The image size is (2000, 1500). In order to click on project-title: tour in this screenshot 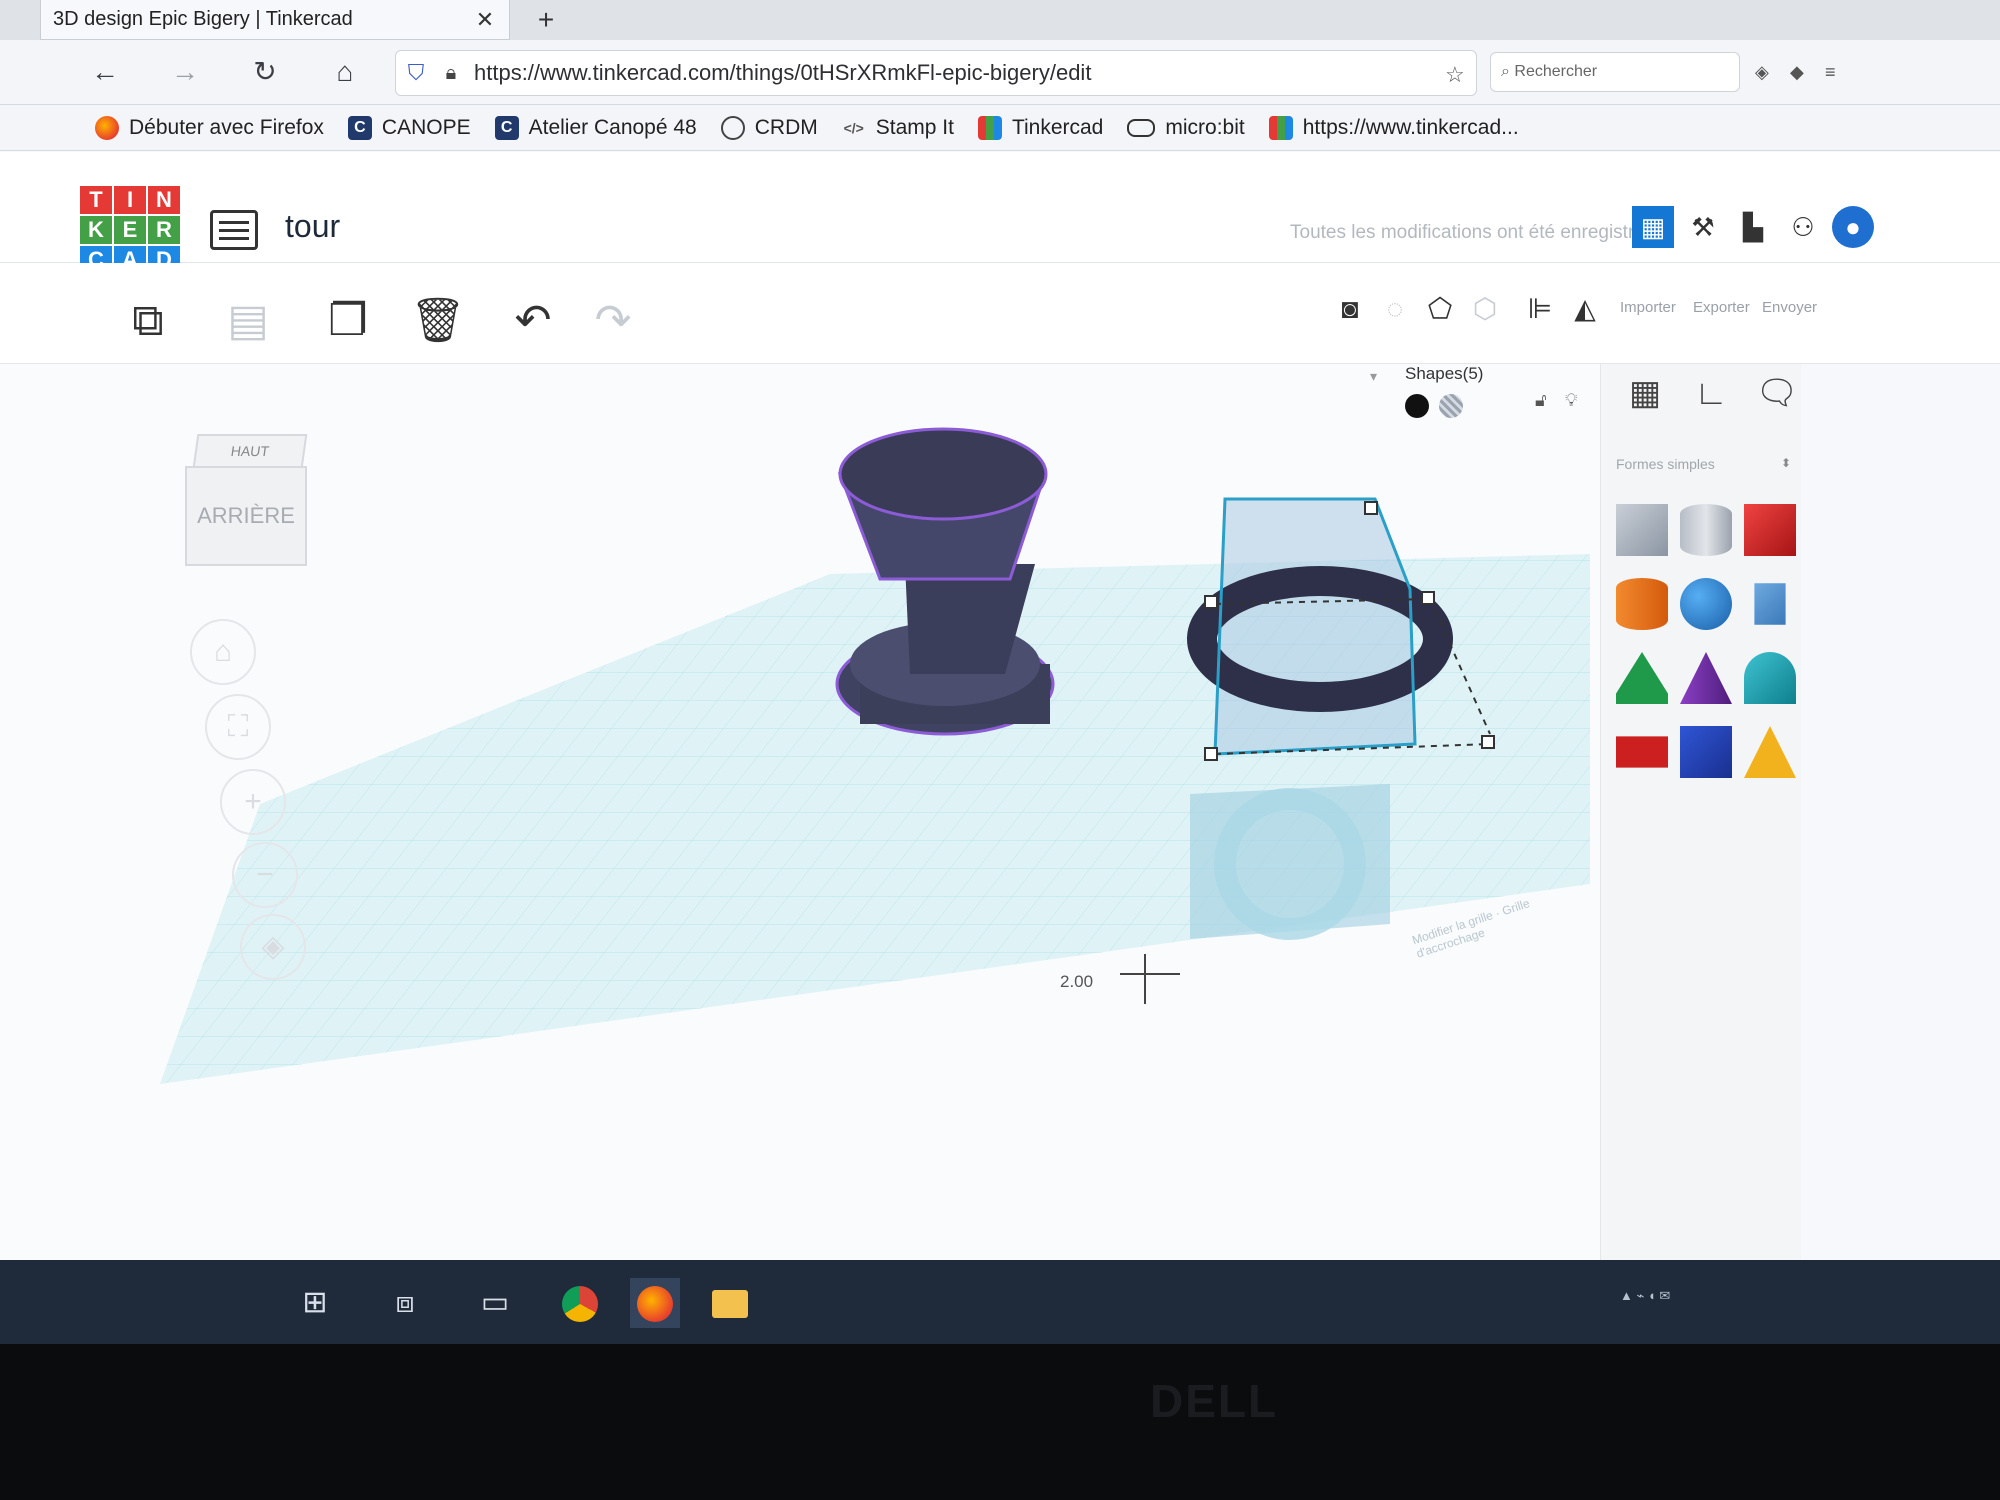, I will do `click(312, 226)`.